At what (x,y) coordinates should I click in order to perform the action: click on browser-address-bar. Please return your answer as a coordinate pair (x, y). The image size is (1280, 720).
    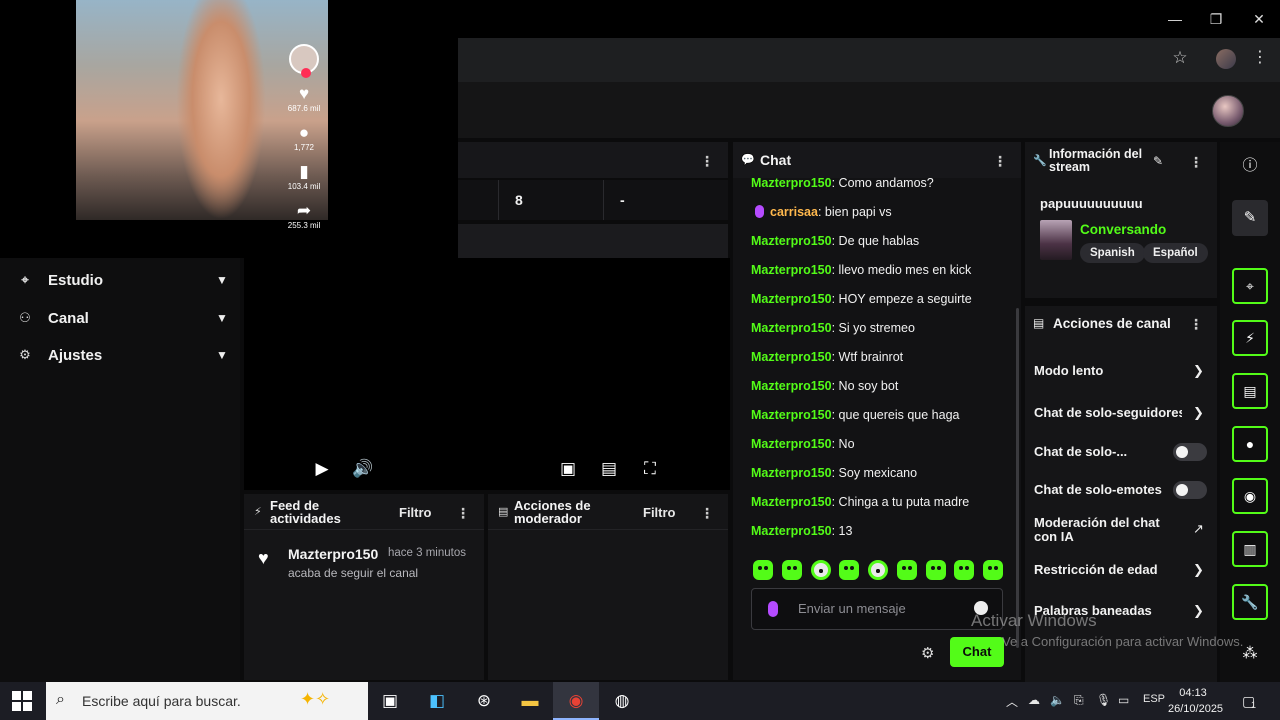
    Looking at the image, I should click on (869, 60).